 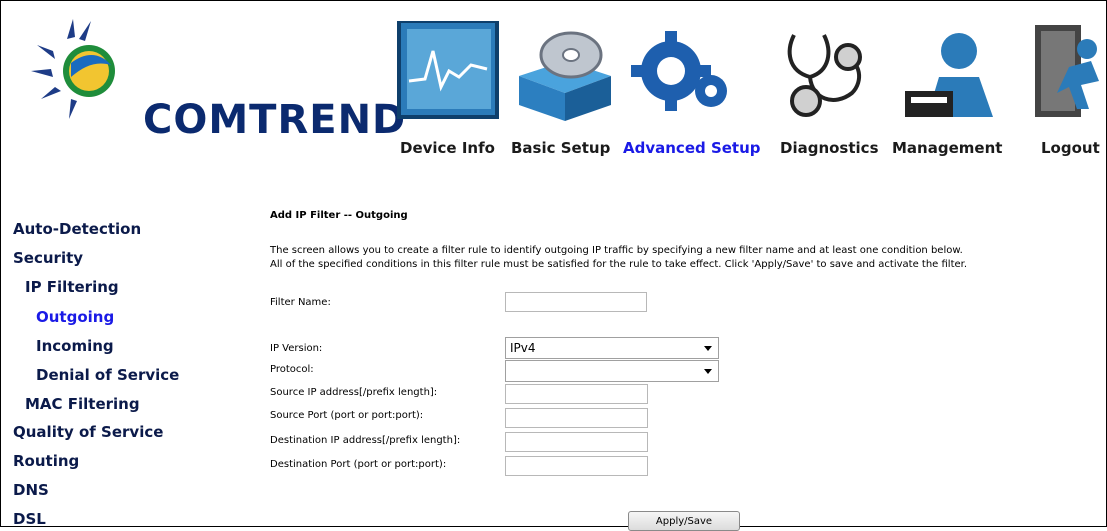 I want to click on source-ip-label: Source IP address[/prefix length]:, so click(x=354, y=392).